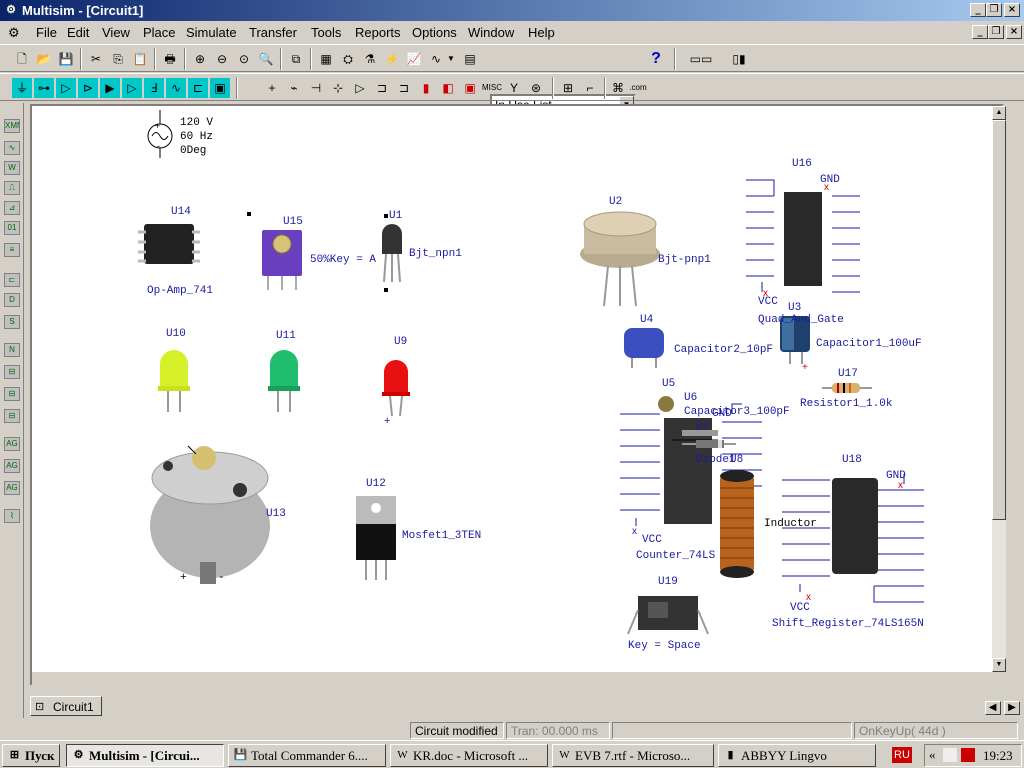  What do you see at coordinates (220, 88) in the screenshot?
I see `indicator-icon: ▣` at bounding box center [220, 88].